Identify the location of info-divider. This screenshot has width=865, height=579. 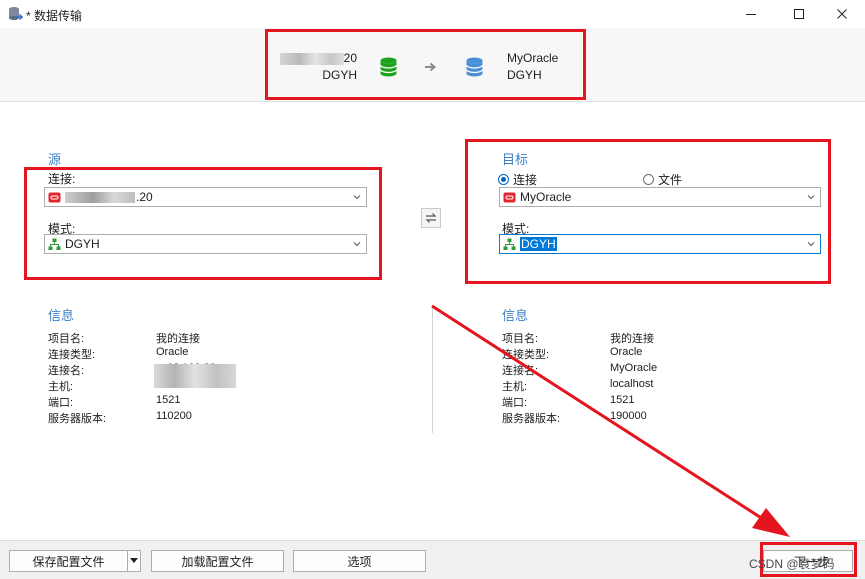
(432, 369).